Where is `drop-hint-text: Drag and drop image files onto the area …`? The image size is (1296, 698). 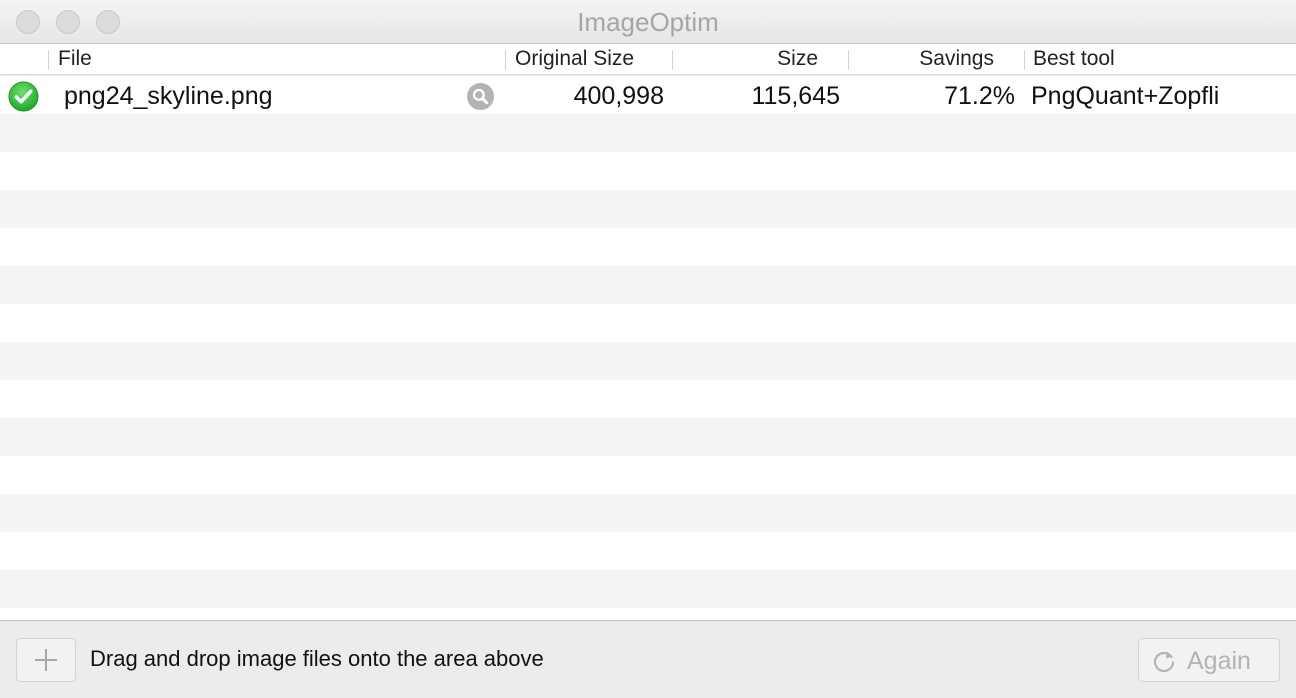
drop-hint-text: Drag and drop image files onto the area … is located at coordinates (317, 658).